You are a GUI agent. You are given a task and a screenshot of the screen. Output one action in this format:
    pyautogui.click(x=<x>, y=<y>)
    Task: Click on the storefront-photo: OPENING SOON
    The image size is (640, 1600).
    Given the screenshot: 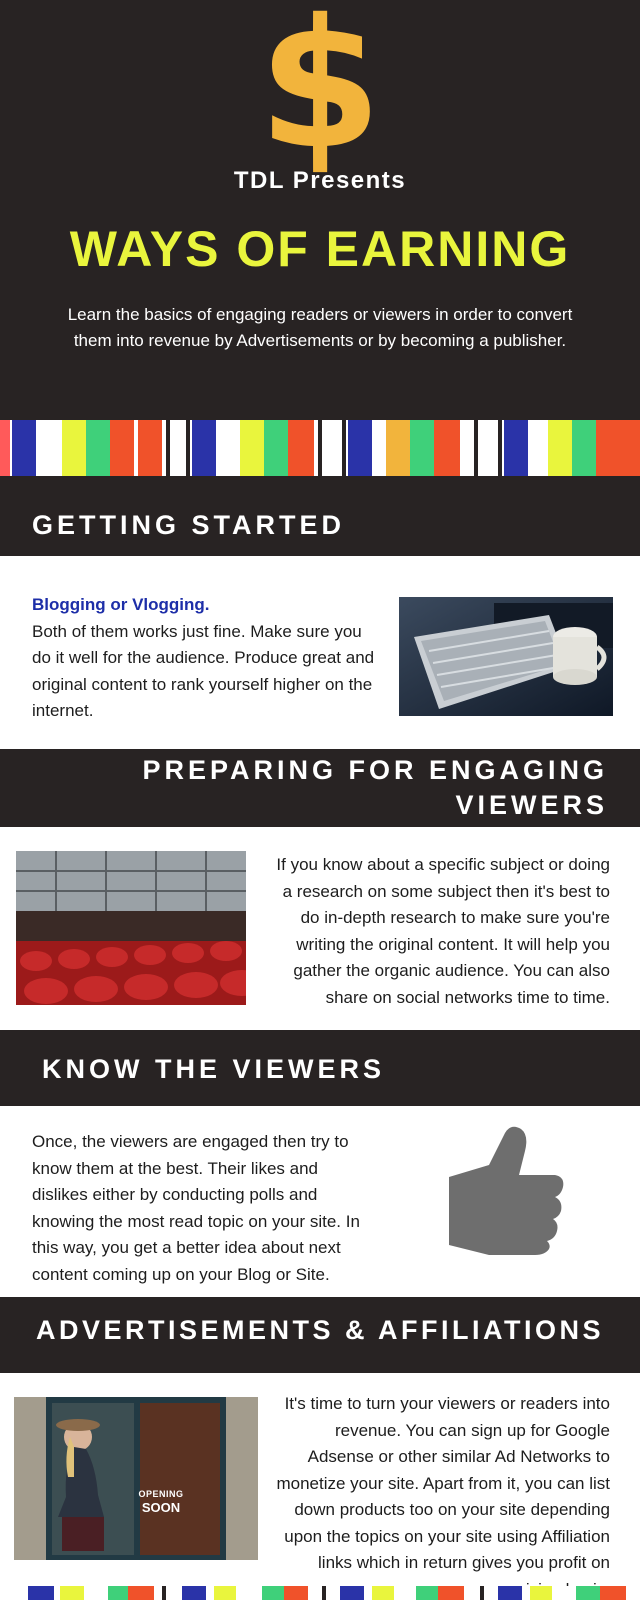 What is the action you would take?
    pyautogui.click(x=136, y=1478)
    